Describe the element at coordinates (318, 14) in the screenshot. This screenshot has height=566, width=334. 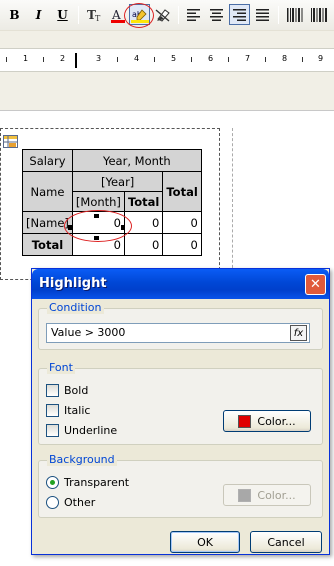
I see `barcode-alt-icon` at that location.